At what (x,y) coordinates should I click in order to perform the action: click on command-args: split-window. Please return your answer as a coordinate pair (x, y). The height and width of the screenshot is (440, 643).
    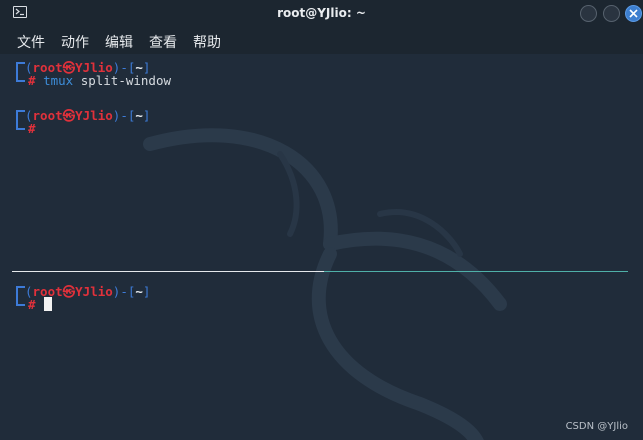
    Looking at the image, I should click on (122, 80).